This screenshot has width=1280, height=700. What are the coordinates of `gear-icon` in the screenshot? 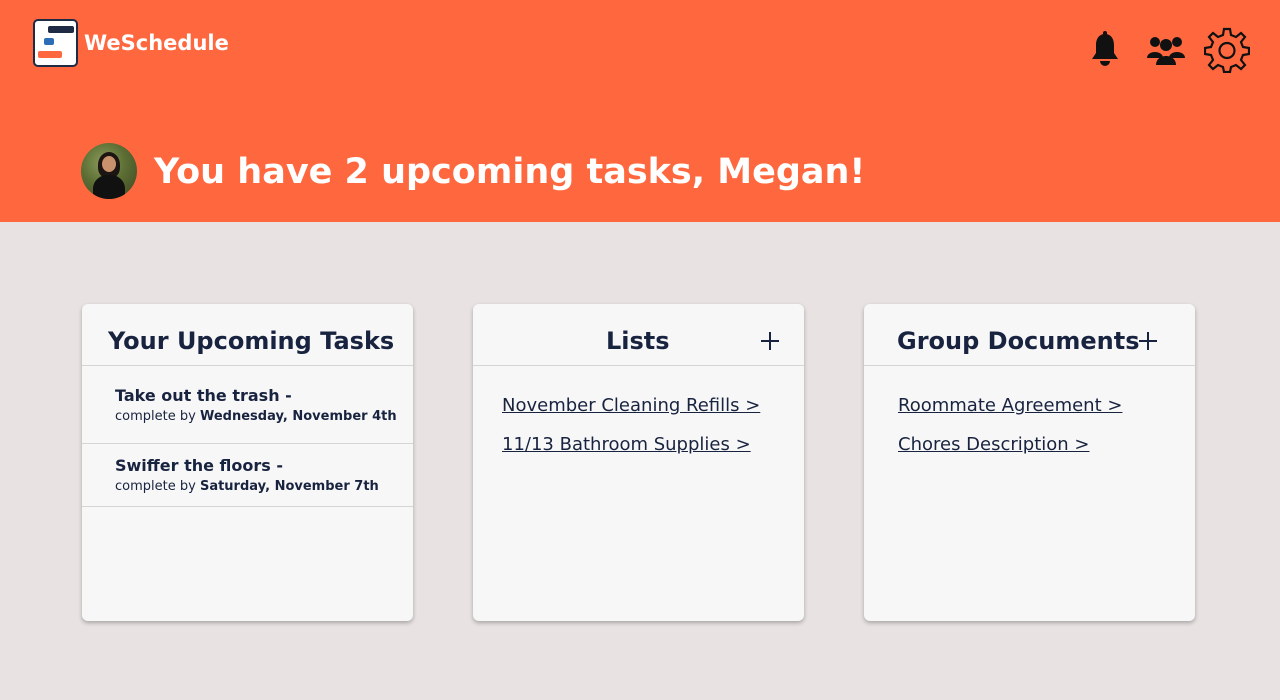 It's located at (1227, 50).